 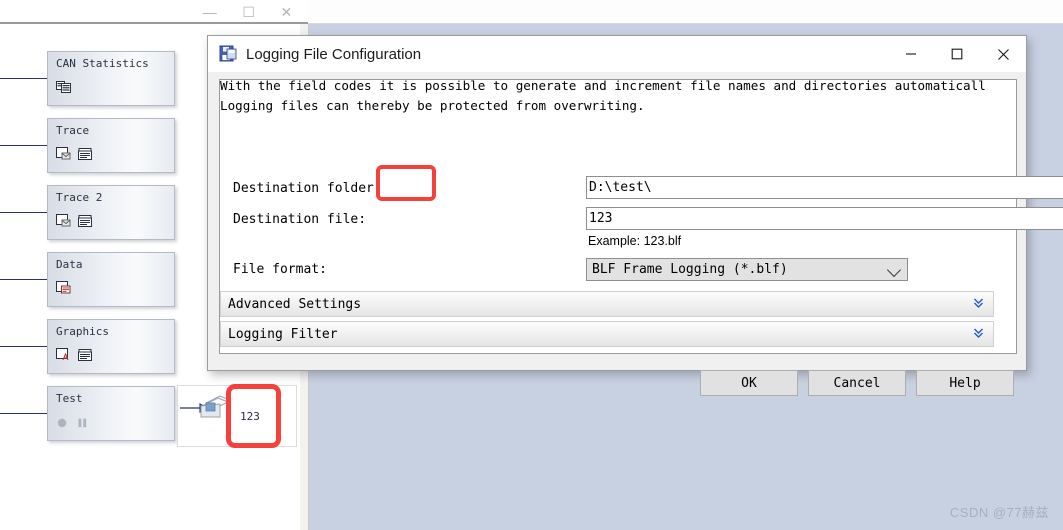 I want to click on destination-folder-label: Destination folder, so click(x=303, y=188).